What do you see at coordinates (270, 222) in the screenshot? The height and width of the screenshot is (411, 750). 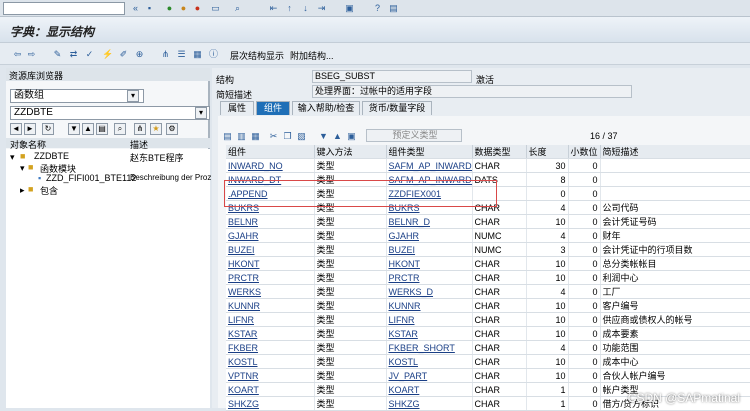 I see `component-cell: BELNR` at bounding box center [270, 222].